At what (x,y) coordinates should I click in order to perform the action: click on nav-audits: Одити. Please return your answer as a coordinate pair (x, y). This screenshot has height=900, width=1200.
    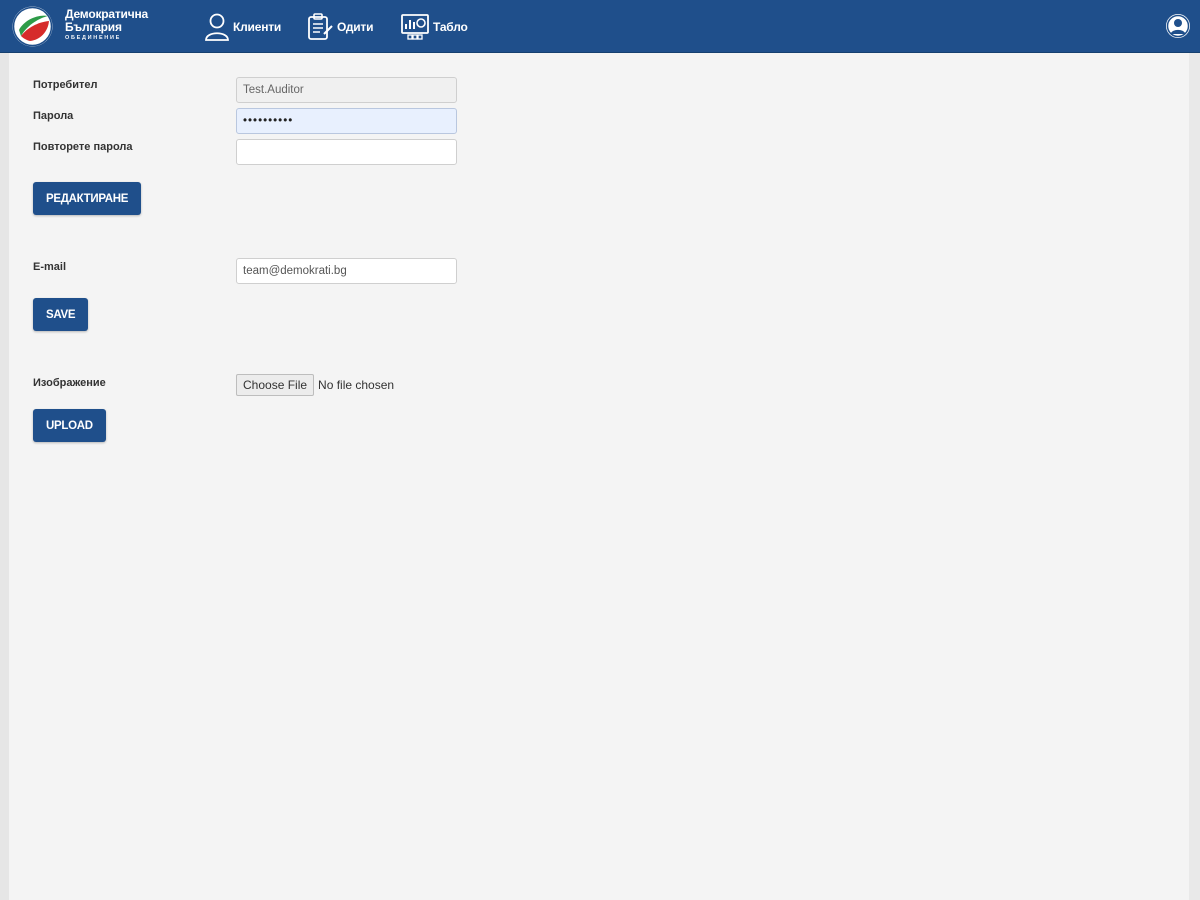
    Looking at the image, I should click on (339, 26).